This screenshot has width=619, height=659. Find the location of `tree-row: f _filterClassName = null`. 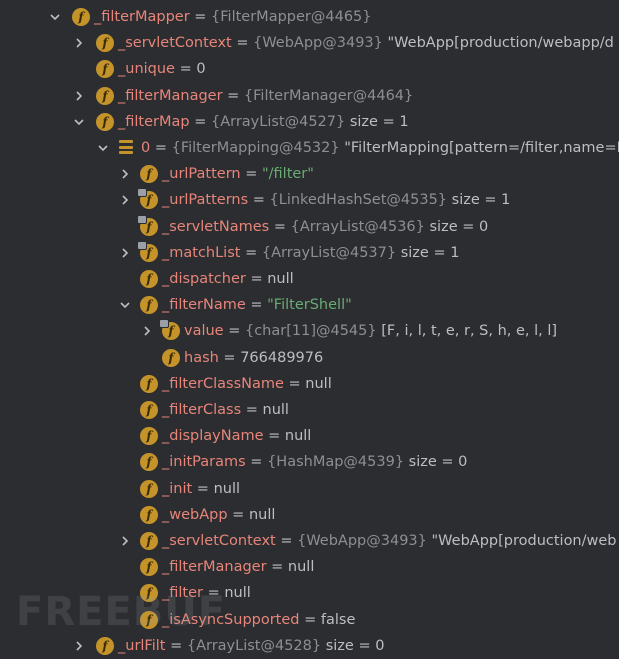

tree-row: f _filterClassName = null is located at coordinates (309, 384).